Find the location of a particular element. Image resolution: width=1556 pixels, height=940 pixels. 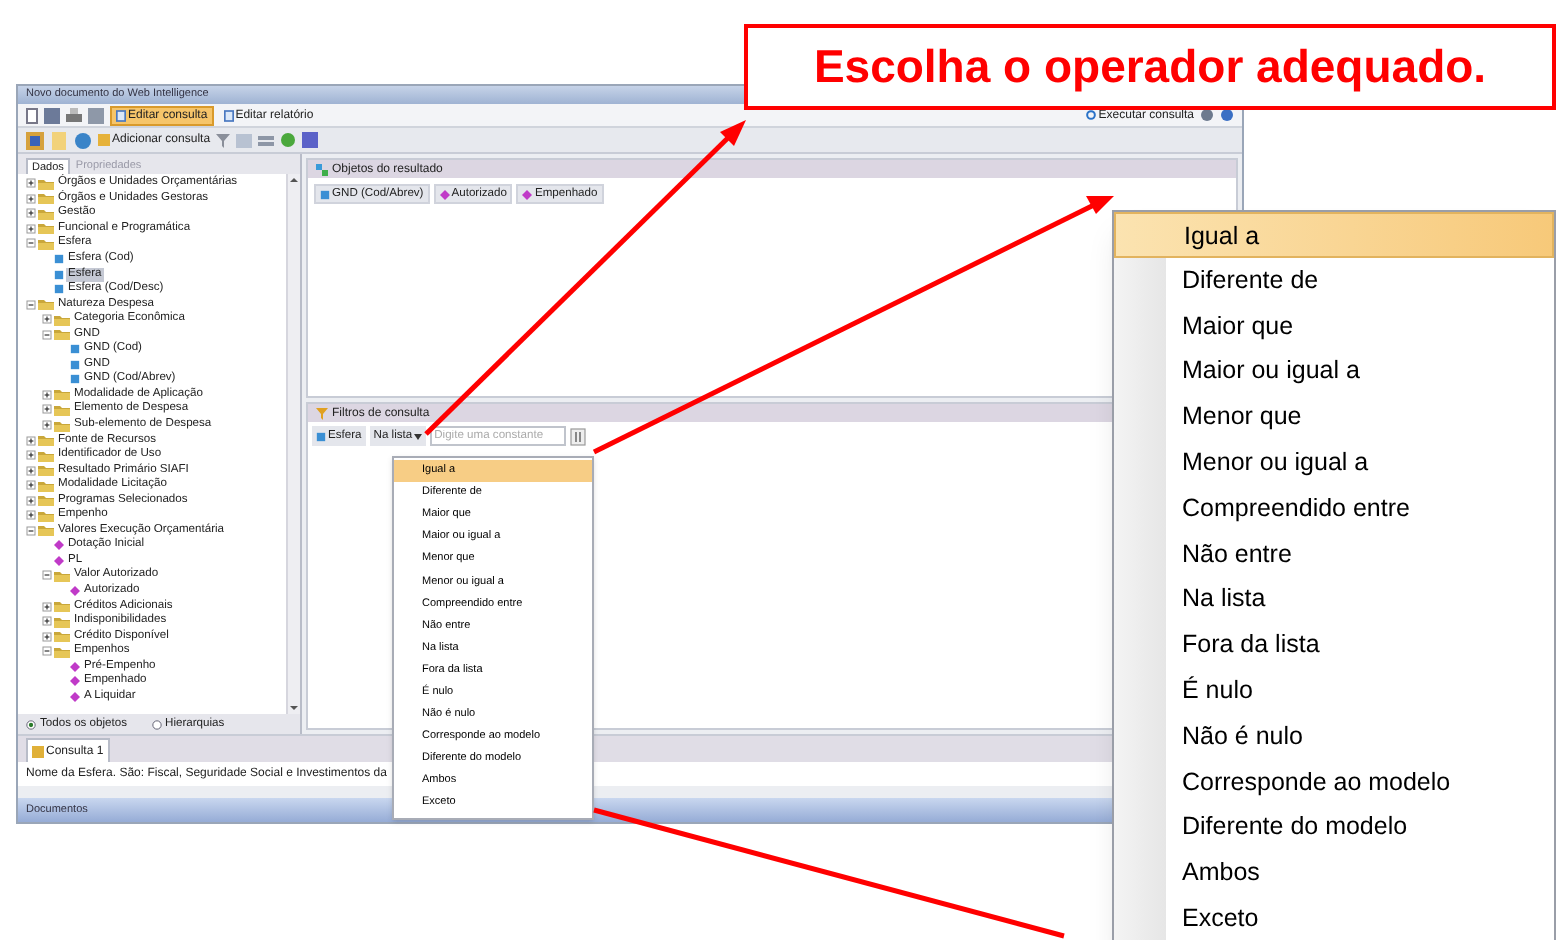

menu-item: Não entre is located at coordinates (1334, 554).